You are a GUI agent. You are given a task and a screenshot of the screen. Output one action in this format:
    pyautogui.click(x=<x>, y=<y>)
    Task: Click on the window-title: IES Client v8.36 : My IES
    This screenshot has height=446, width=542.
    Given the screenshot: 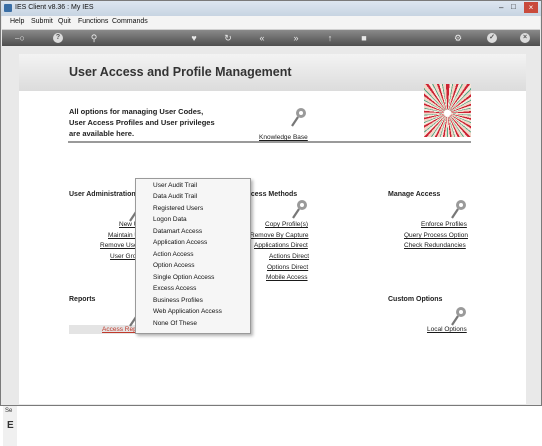 What is the action you would take?
    pyautogui.click(x=54, y=7)
    